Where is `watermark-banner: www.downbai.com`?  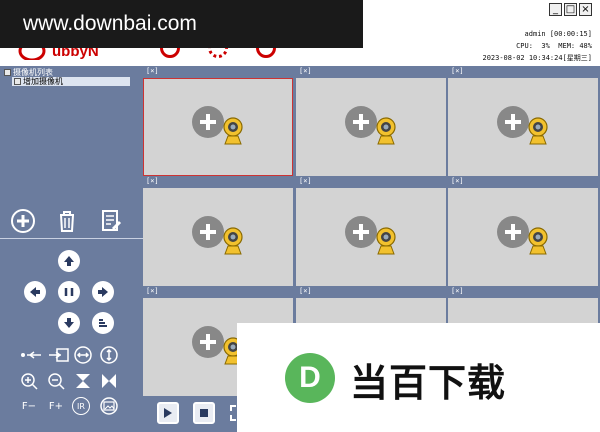
watermark-banner: www.downbai.com is located at coordinates (181, 24).